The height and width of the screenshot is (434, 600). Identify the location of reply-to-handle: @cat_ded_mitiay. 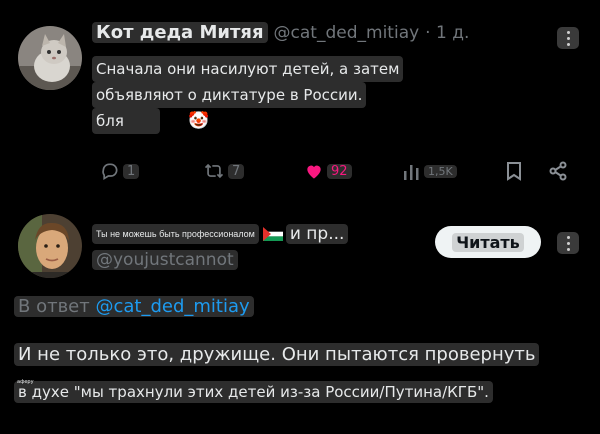
(172, 306).